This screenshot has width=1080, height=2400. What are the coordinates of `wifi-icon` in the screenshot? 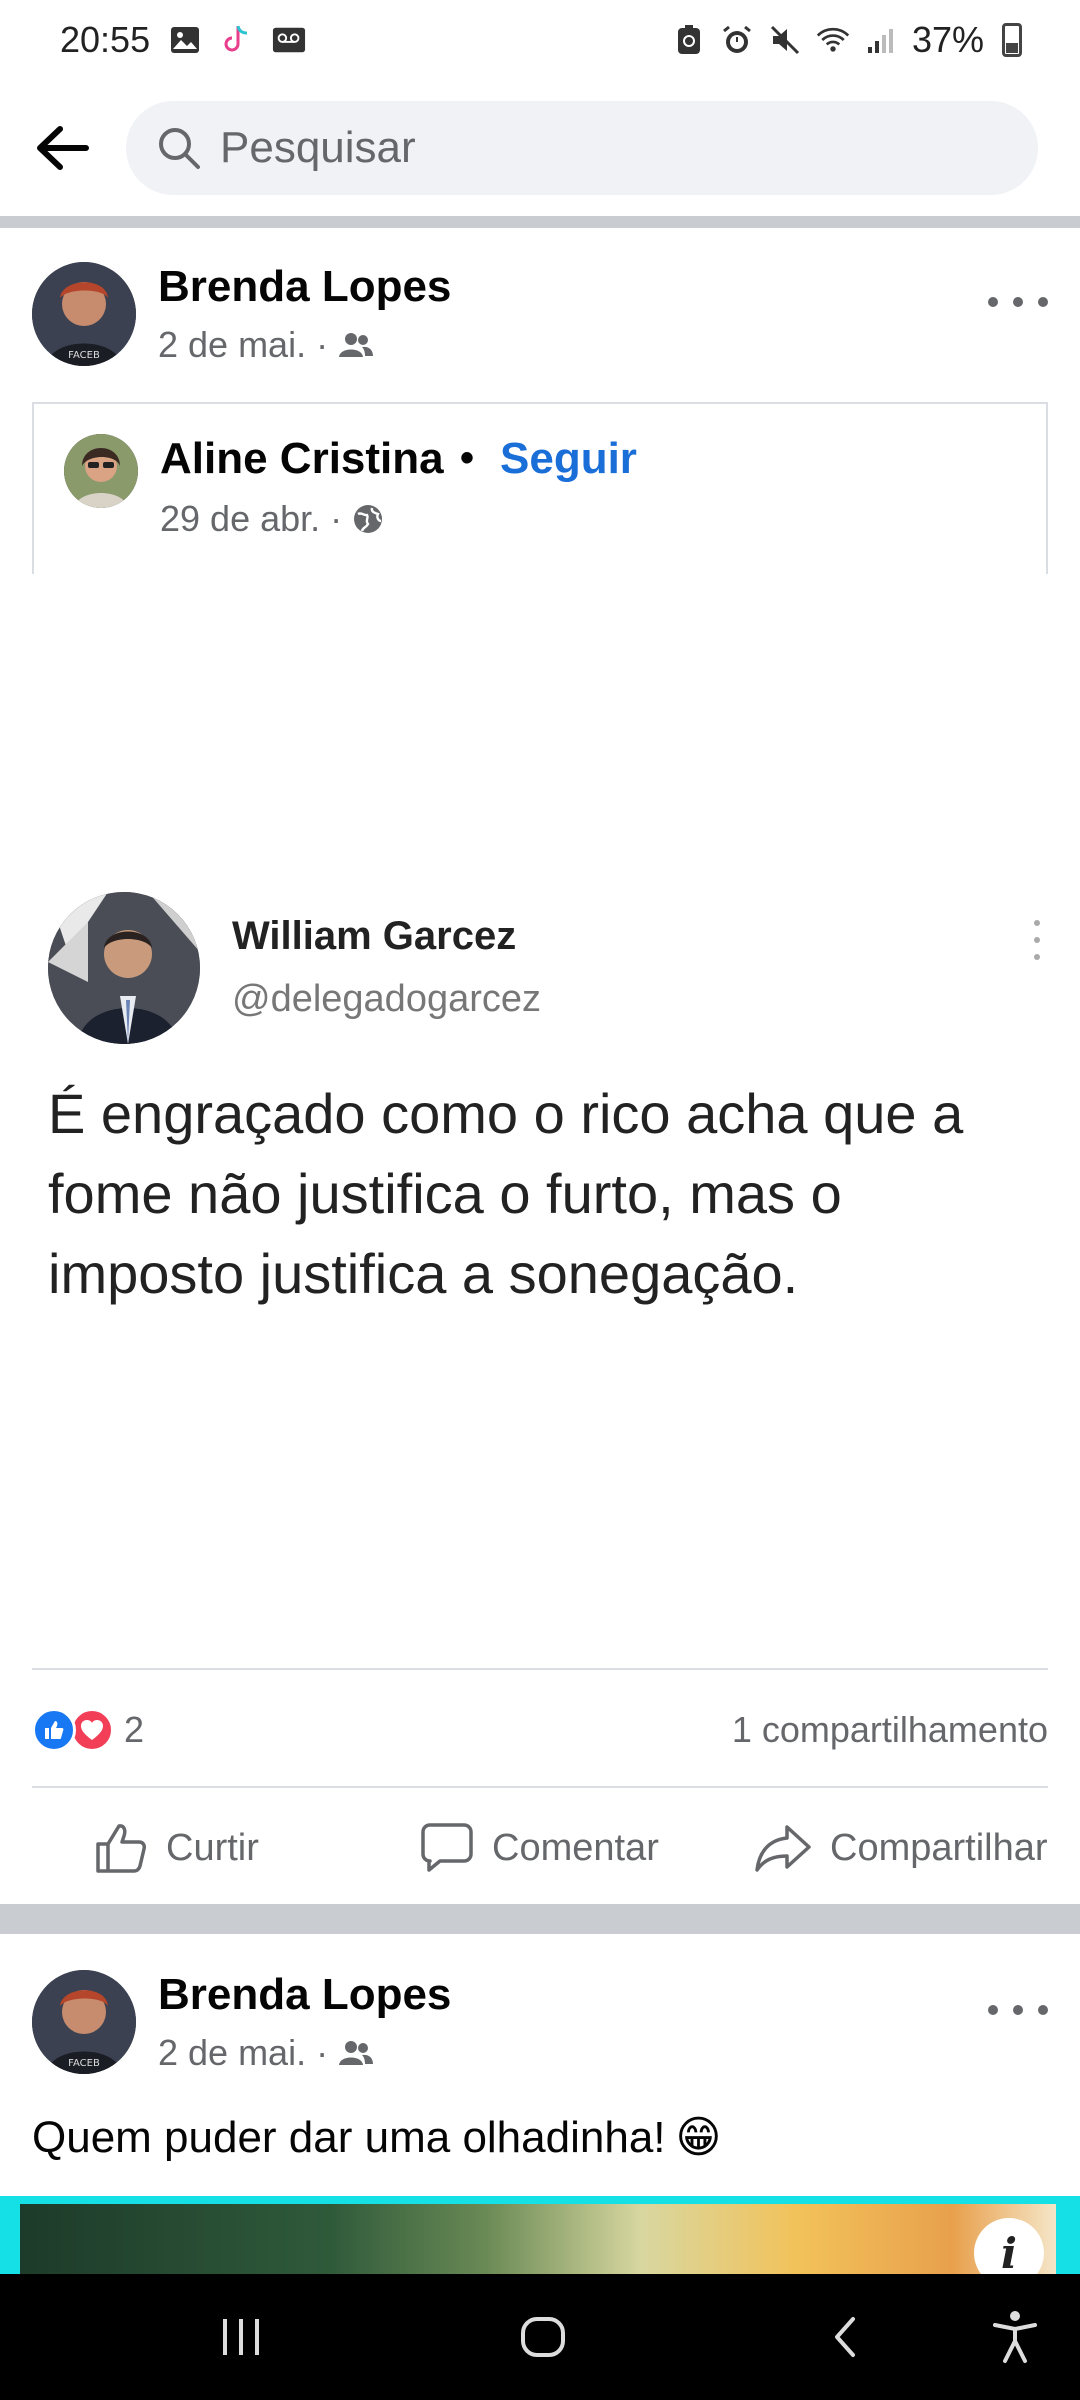 It's located at (833, 40).